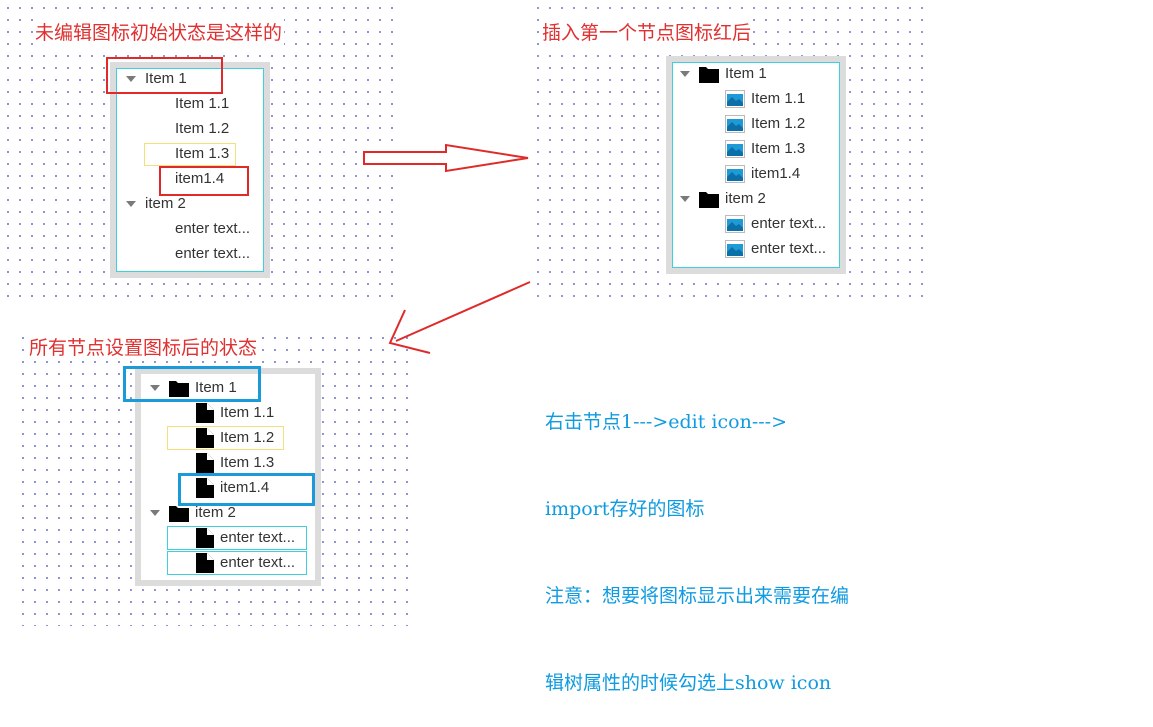 Image resolution: width=1153 pixels, height=727 pixels. I want to click on note-line-4: 辑树属性的时候勾选上show icon, so click(688, 683).